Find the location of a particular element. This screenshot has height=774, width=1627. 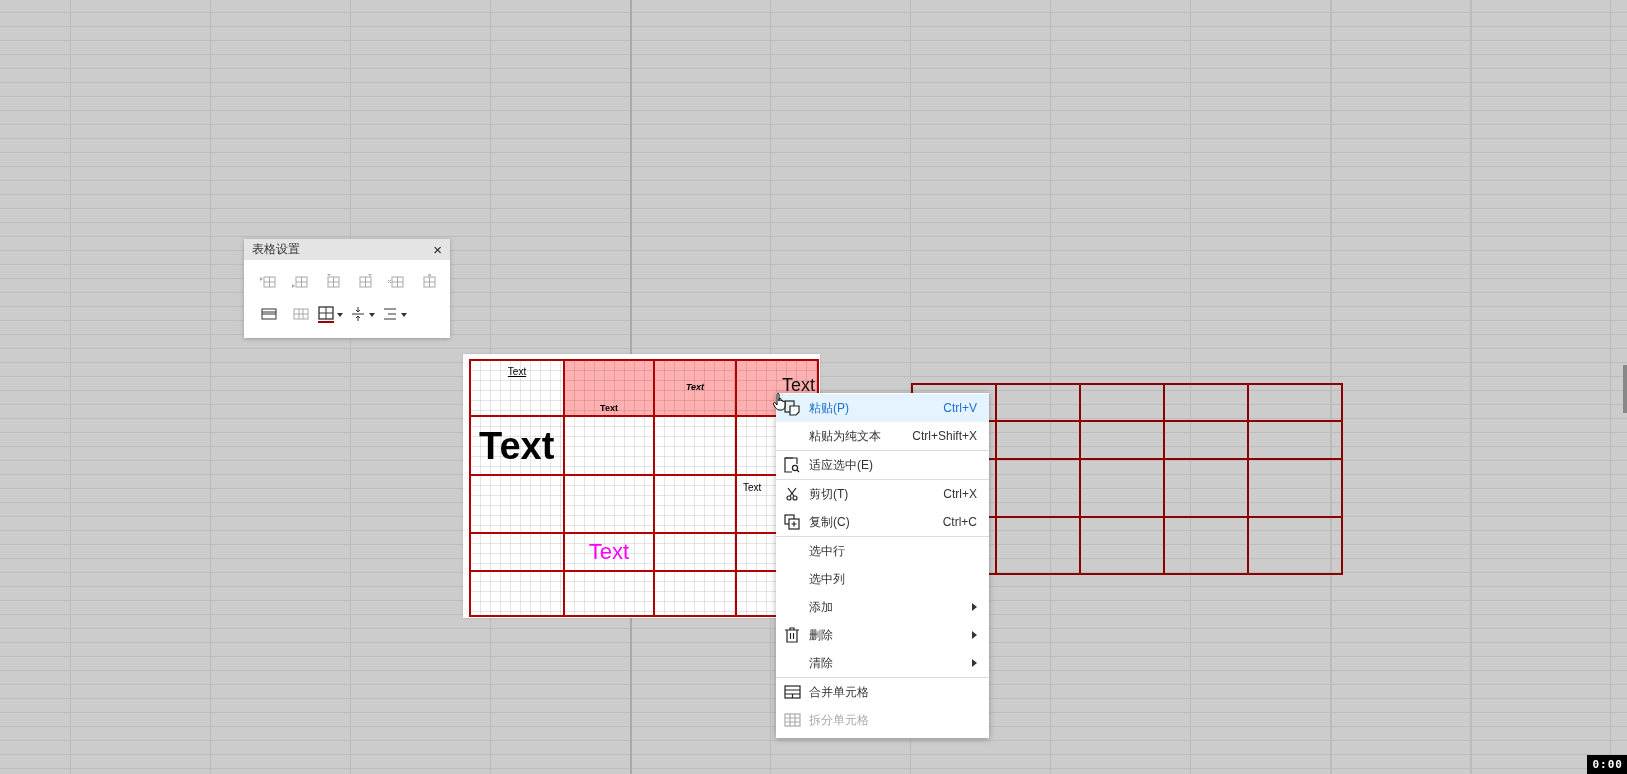

shortcut-text: Ctrl+C is located at coordinates (959, 522).